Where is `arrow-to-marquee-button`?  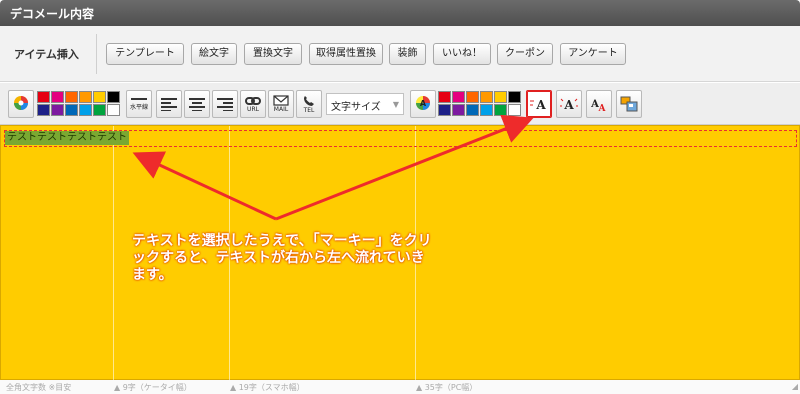 arrow-to-marquee-button is located at coordinates (404, 167).